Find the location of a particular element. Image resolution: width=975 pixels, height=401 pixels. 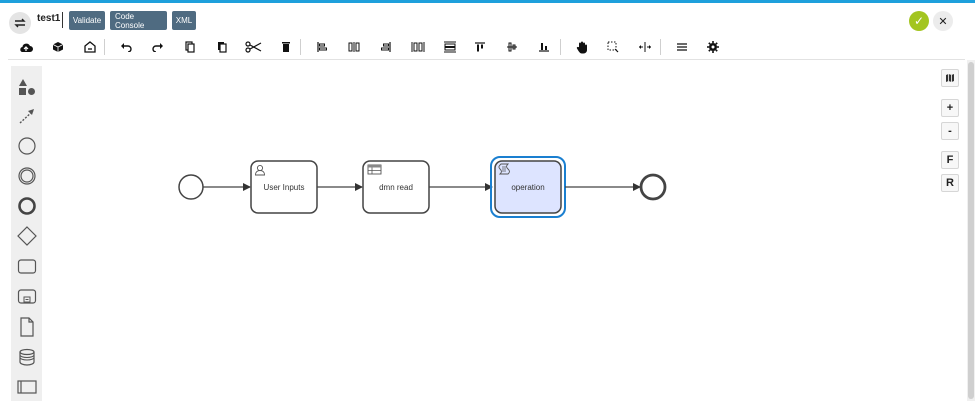

zoom-in-button: + is located at coordinates (950, 108).